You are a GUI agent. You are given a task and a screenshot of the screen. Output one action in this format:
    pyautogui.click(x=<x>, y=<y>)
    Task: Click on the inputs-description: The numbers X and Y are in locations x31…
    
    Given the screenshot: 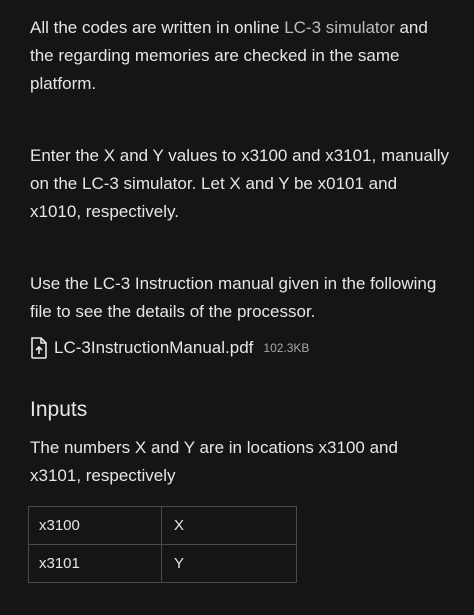 What is the action you would take?
    pyautogui.click(x=214, y=461)
    